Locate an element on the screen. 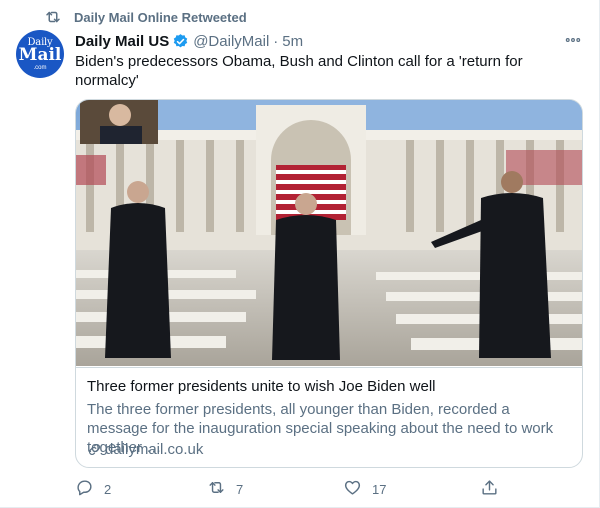 The height and width of the screenshot is (508, 600). retweet-count: 7 is located at coordinates (240, 489).